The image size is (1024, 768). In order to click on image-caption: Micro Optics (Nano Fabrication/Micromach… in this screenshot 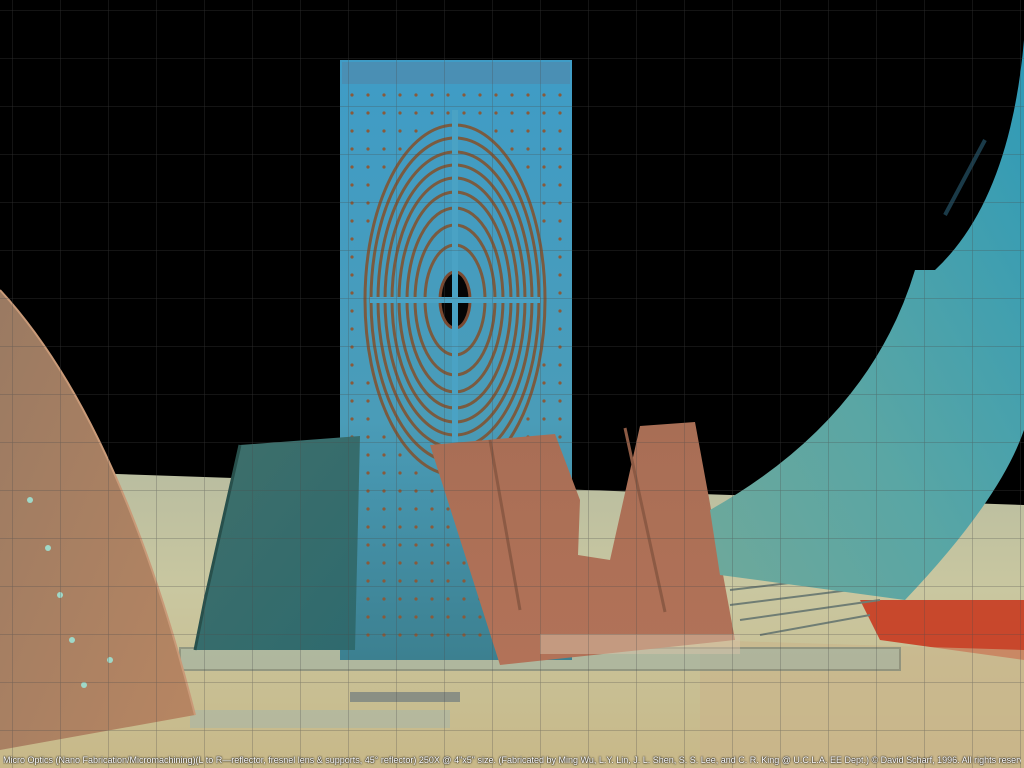, I will do `click(512, 760)`.